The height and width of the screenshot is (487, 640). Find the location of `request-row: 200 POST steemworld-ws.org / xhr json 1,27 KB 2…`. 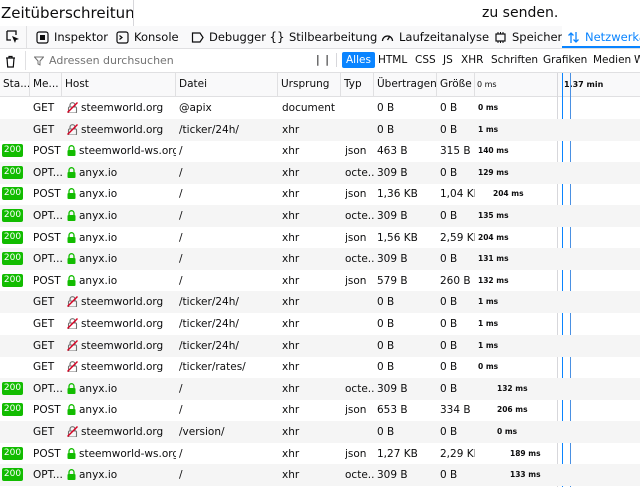

request-row: 200 POST steemworld-ws.org / xhr json 1,27 KB 2… is located at coordinates (320, 454).